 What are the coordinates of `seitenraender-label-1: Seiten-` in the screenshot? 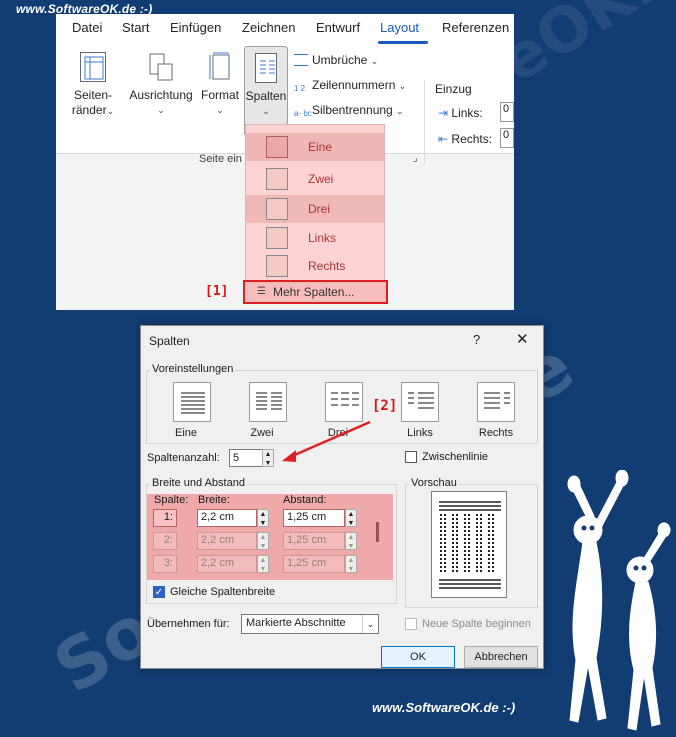 It's located at (93, 95).